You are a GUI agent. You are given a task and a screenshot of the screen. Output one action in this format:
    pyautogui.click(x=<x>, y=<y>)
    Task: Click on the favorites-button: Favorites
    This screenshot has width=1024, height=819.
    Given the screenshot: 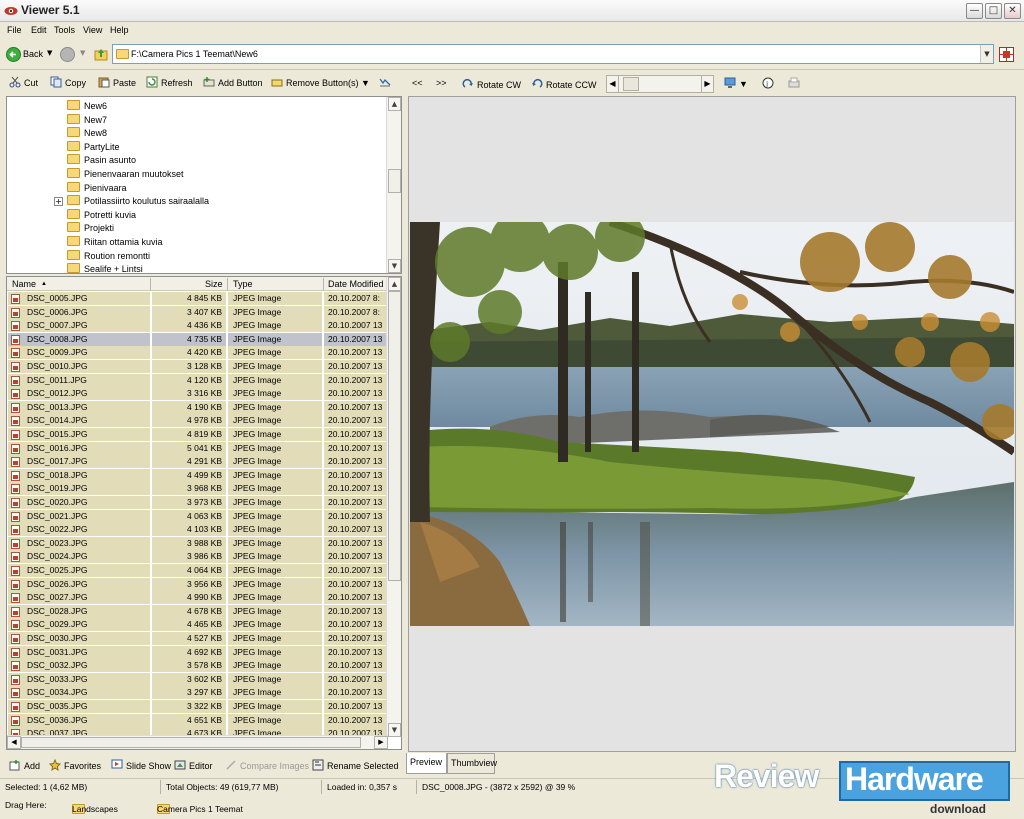 What is the action you would take?
    pyautogui.click(x=75, y=765)
    